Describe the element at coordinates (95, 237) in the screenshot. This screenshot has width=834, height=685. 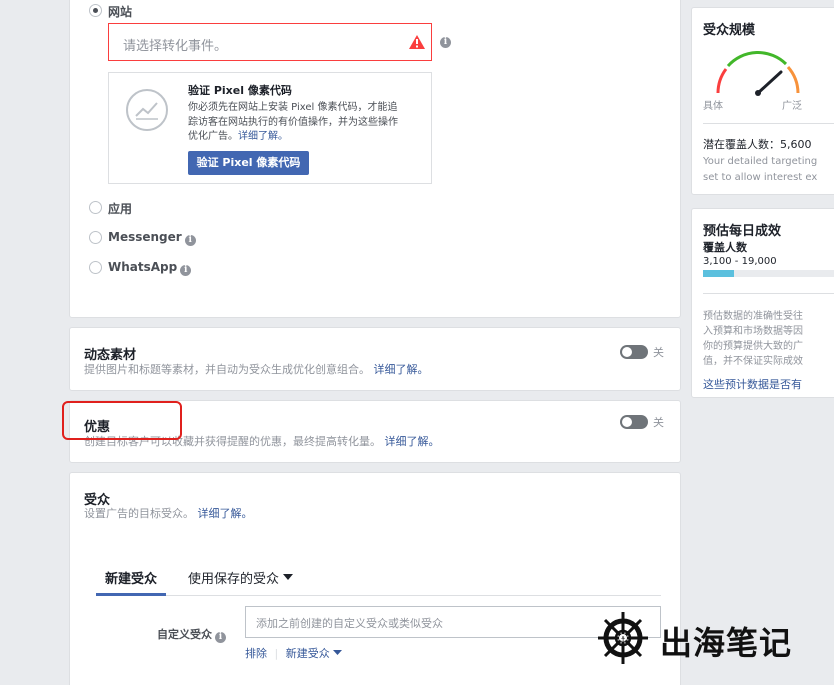
I see `radio-messenger` at that location.